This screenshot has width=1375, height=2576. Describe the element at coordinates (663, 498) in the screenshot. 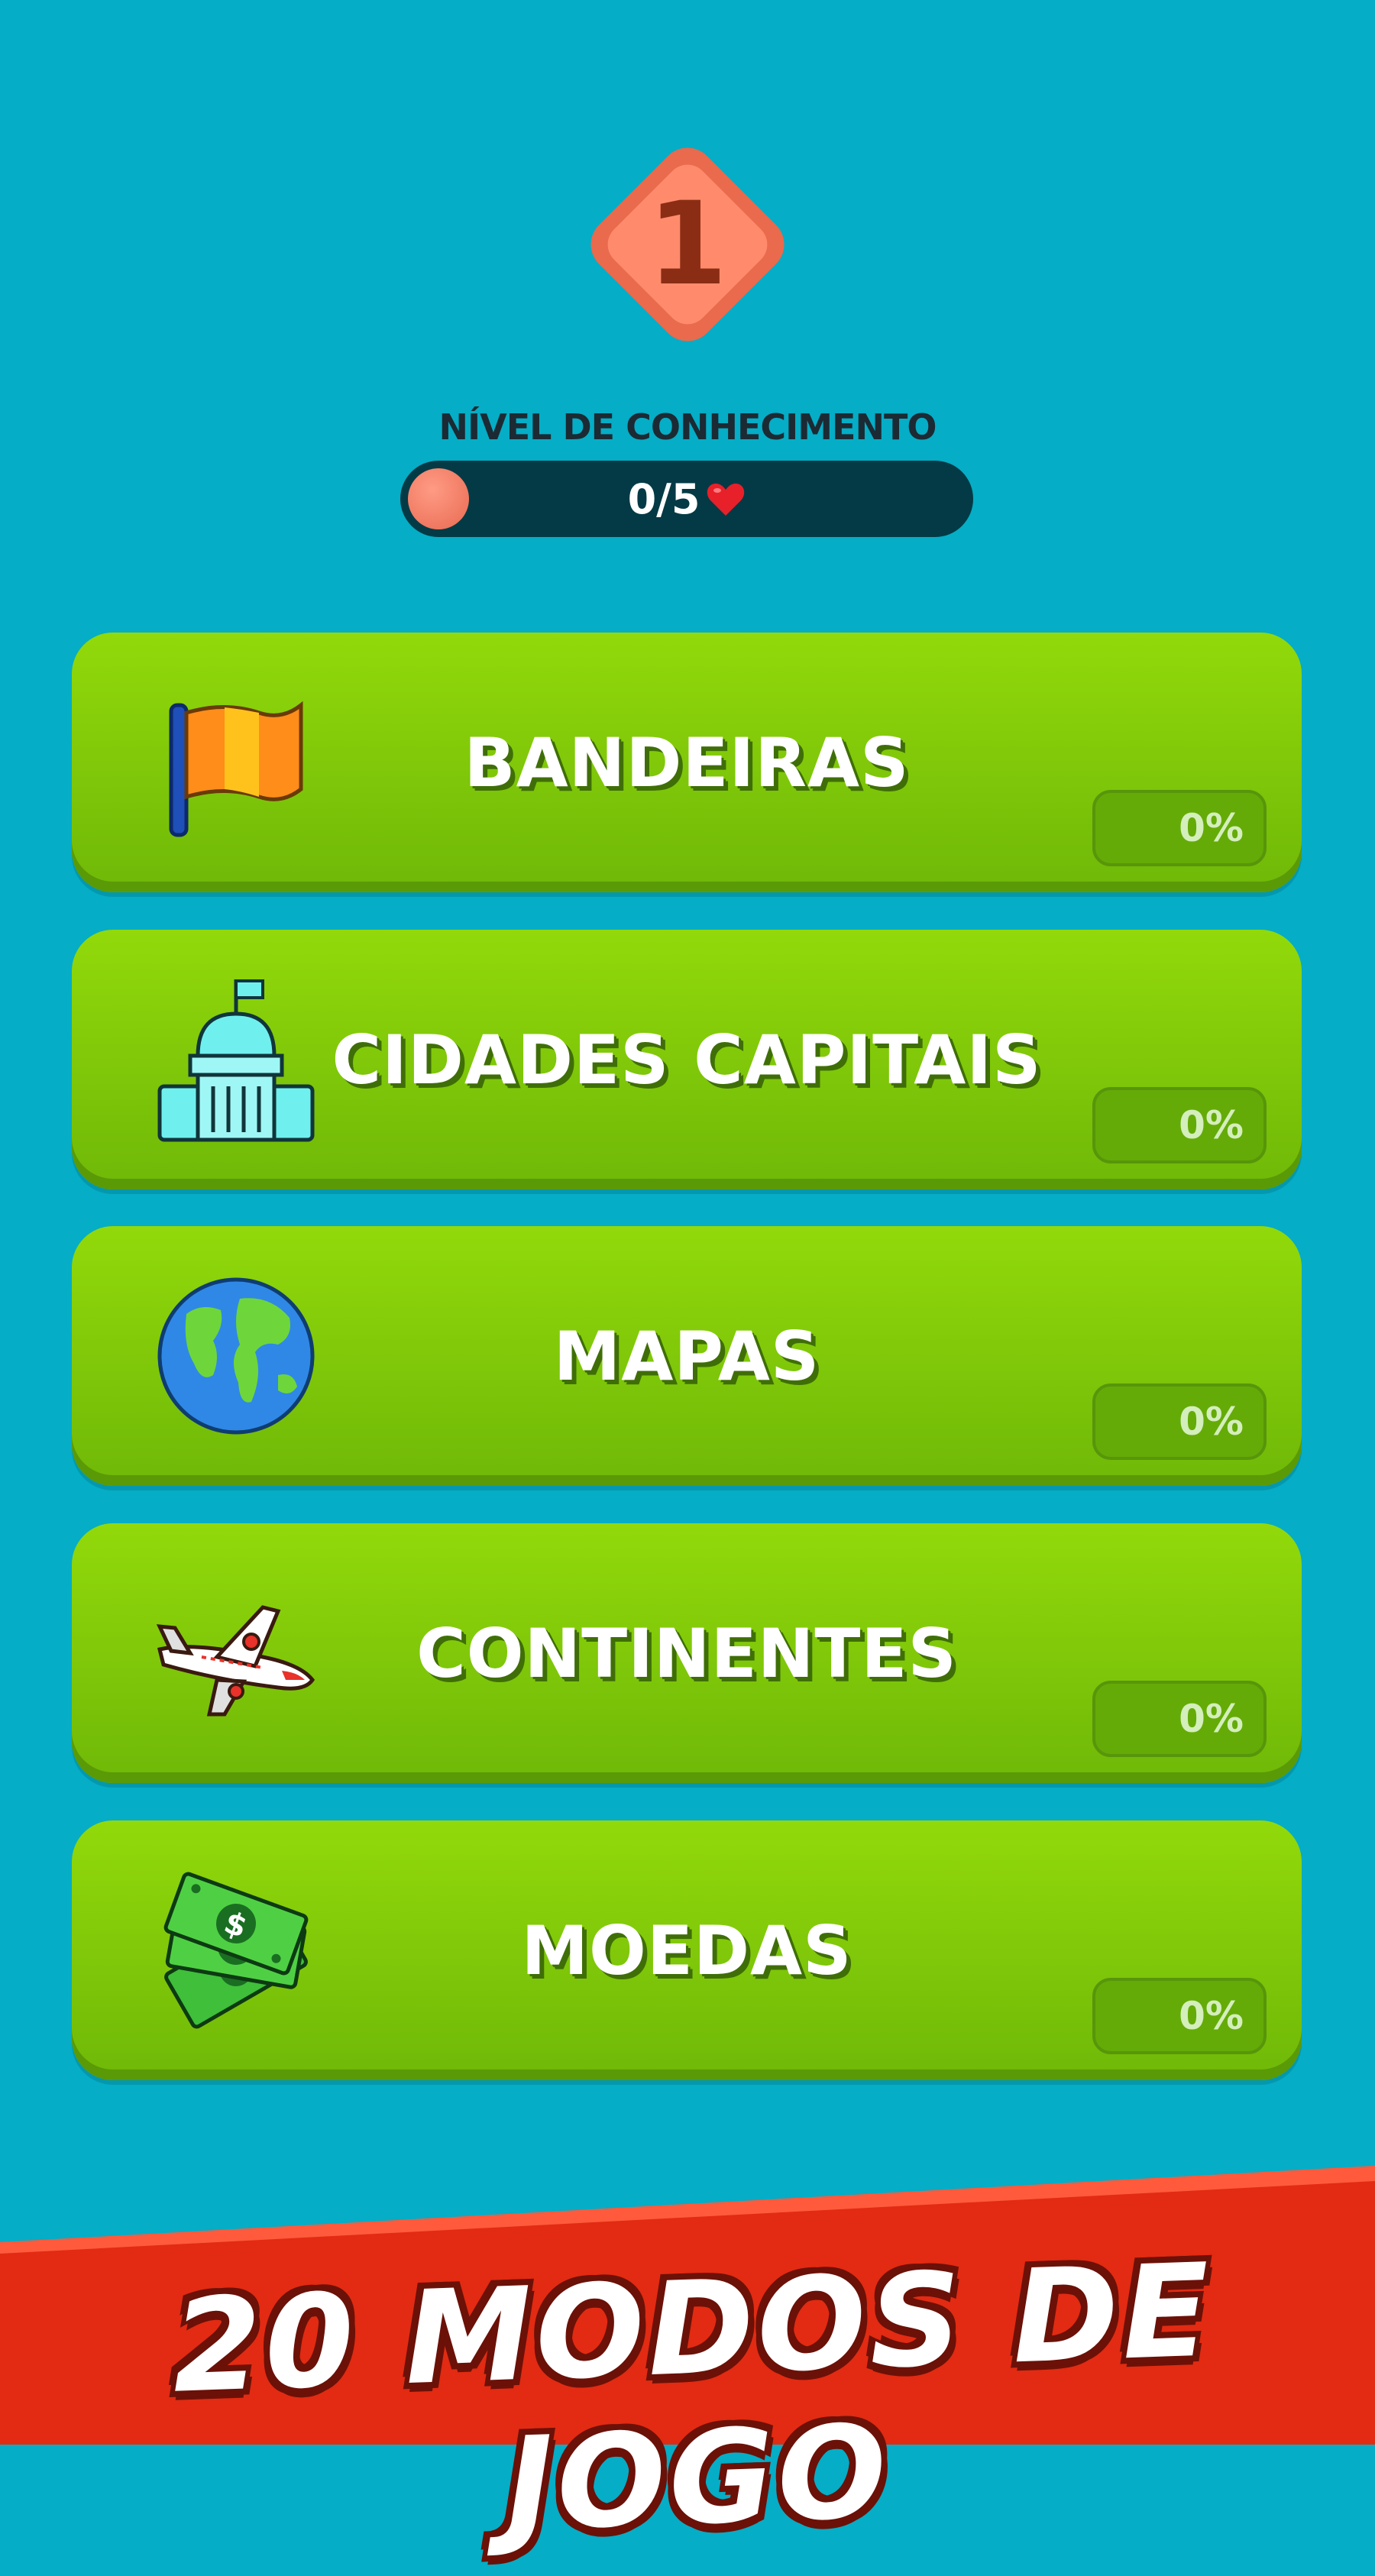

I see `progress-text: 0/5` at that location.